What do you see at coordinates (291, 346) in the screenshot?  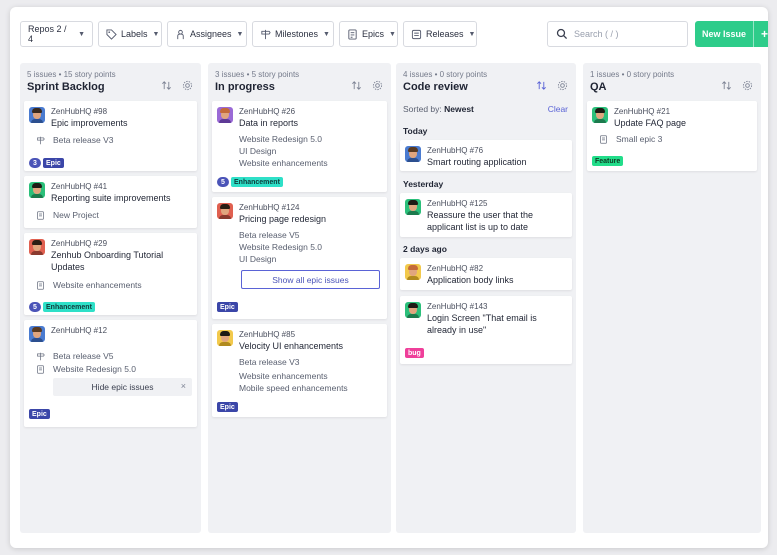 I see `issue-title: Velocity UI enhancements` at bounding box center [291, 346].